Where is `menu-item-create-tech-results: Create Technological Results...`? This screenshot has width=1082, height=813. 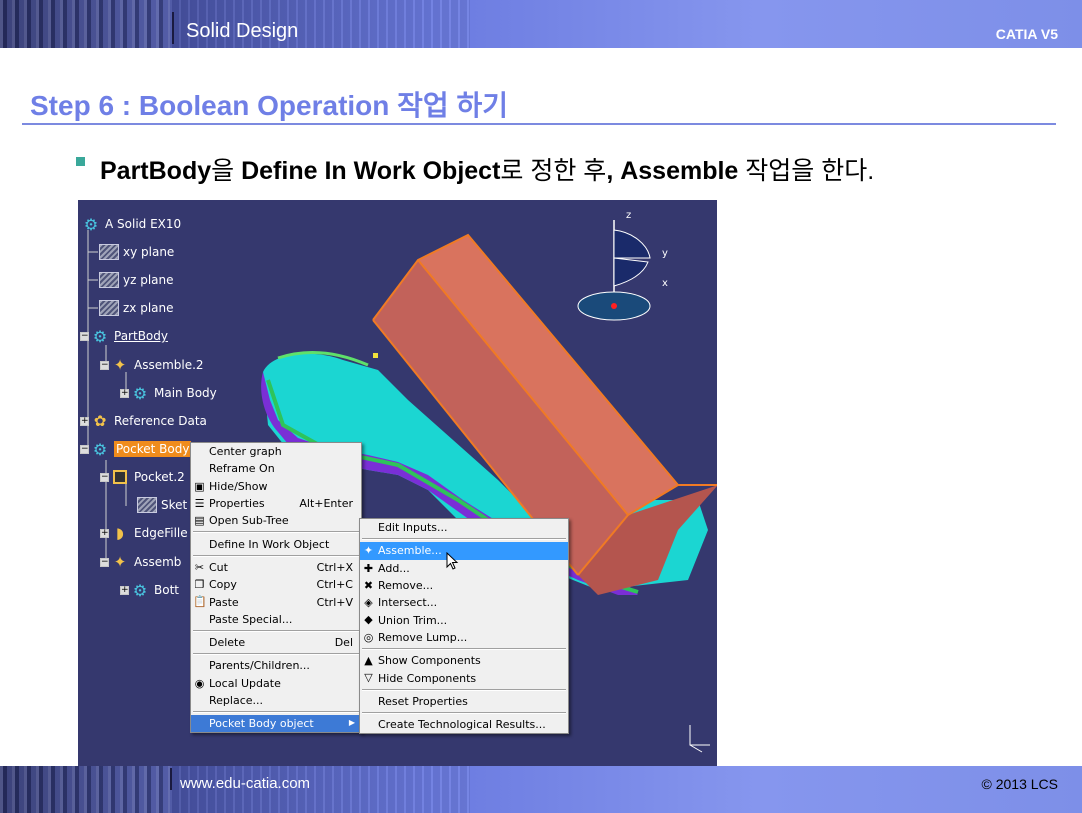
menu-item-create-tech-results: Create Technological Results... is located at coordinates (464, 724).